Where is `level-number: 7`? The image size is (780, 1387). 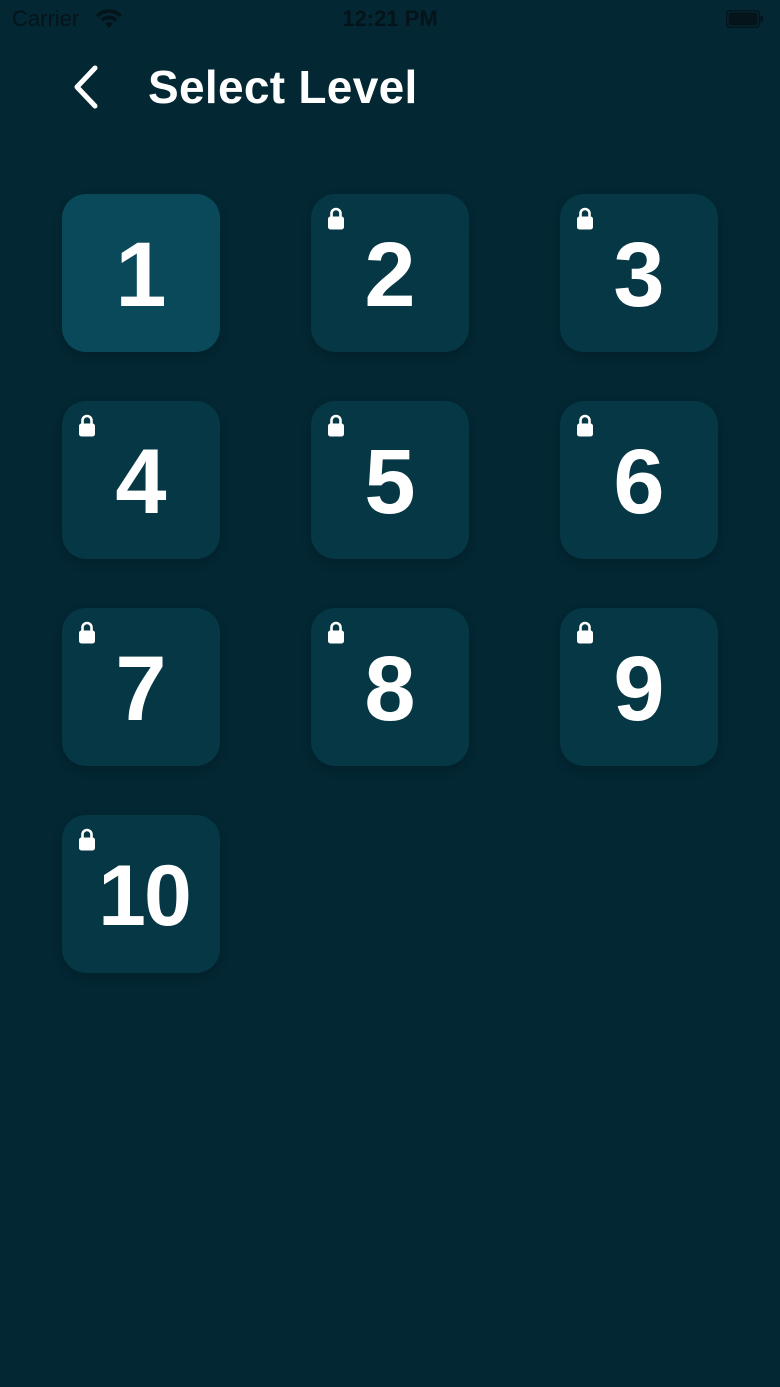
level-number: 7 is located at coordinates (141, 688).